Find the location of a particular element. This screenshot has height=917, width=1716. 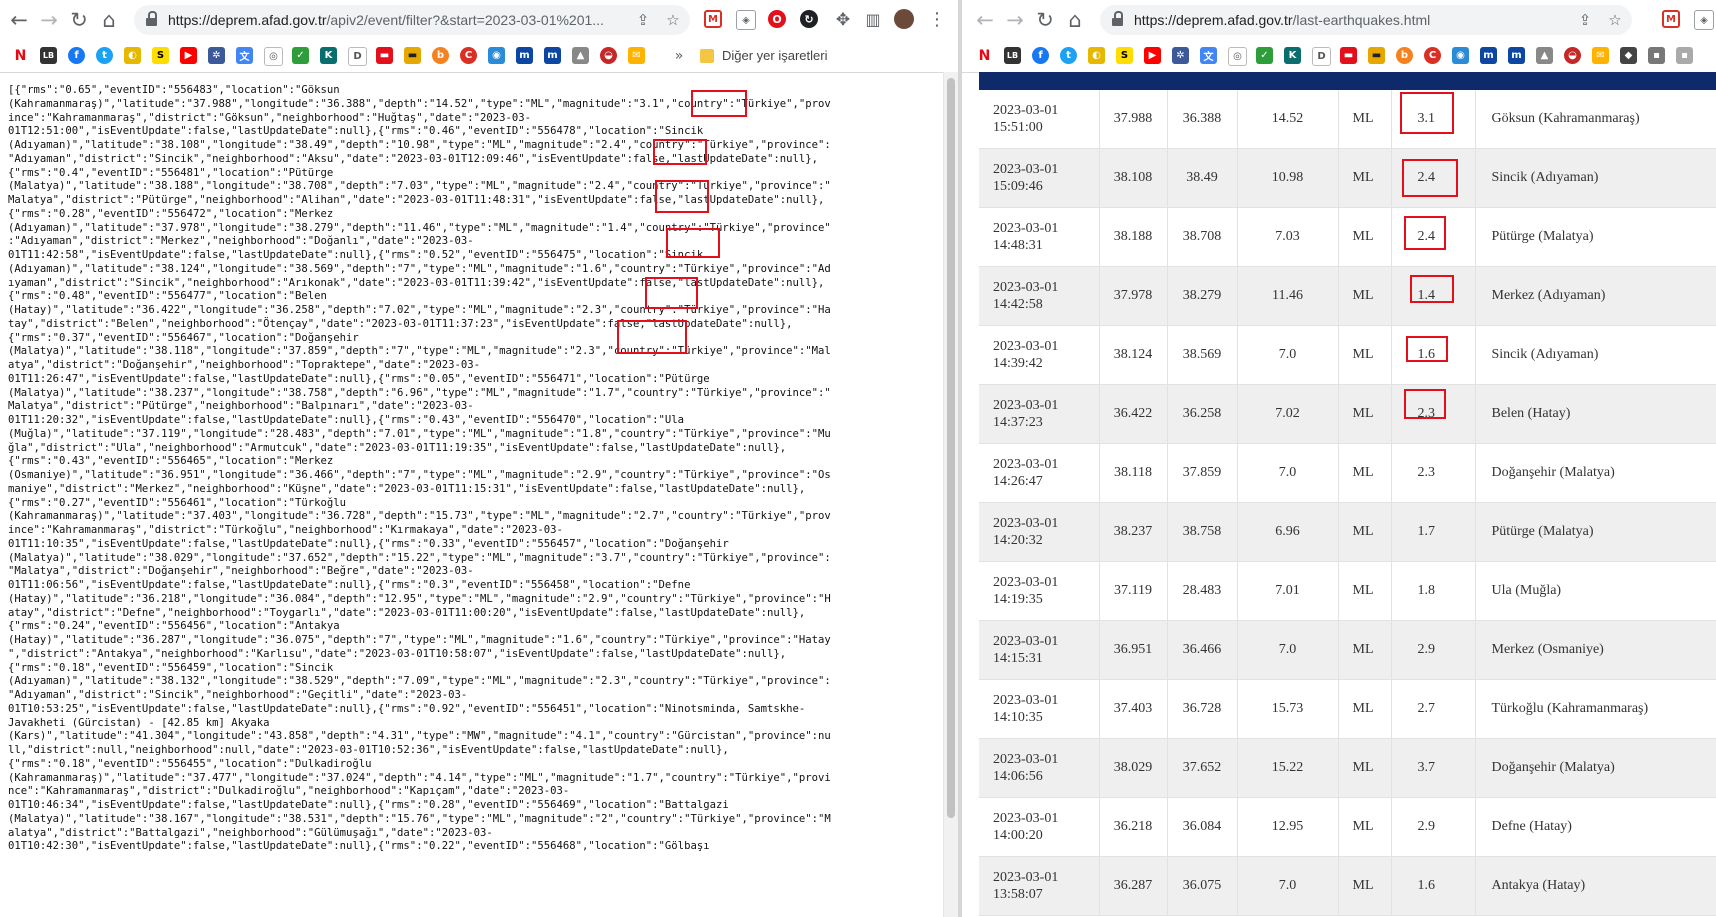

cell-latitude-text: 36.218 is located at coordinates (1133, 826).